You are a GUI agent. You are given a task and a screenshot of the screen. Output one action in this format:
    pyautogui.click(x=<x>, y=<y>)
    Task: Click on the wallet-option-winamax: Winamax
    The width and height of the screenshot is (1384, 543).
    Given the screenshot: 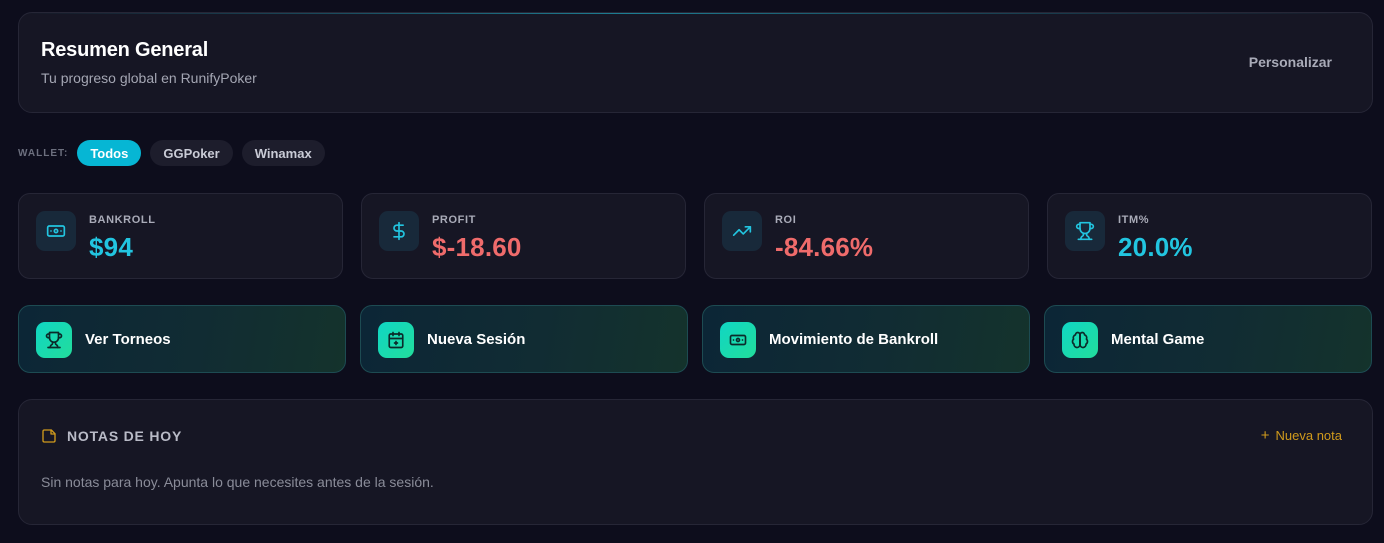 What is the action you would take?
    pyautogui.click(x=283, y=153)
    